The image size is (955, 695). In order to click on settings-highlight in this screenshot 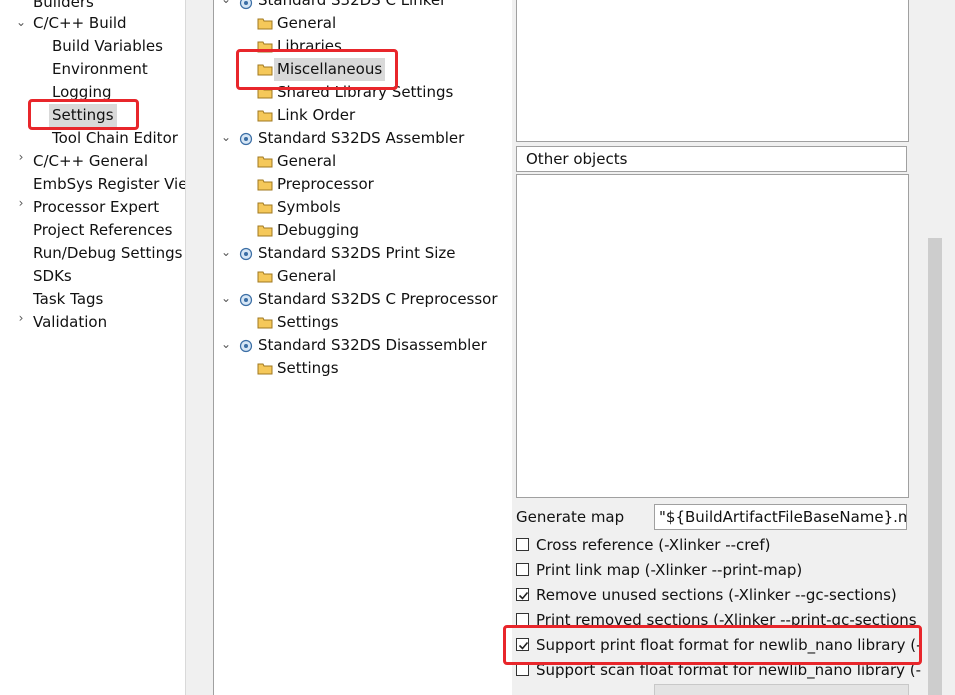, I will do `click(83, 114)`.